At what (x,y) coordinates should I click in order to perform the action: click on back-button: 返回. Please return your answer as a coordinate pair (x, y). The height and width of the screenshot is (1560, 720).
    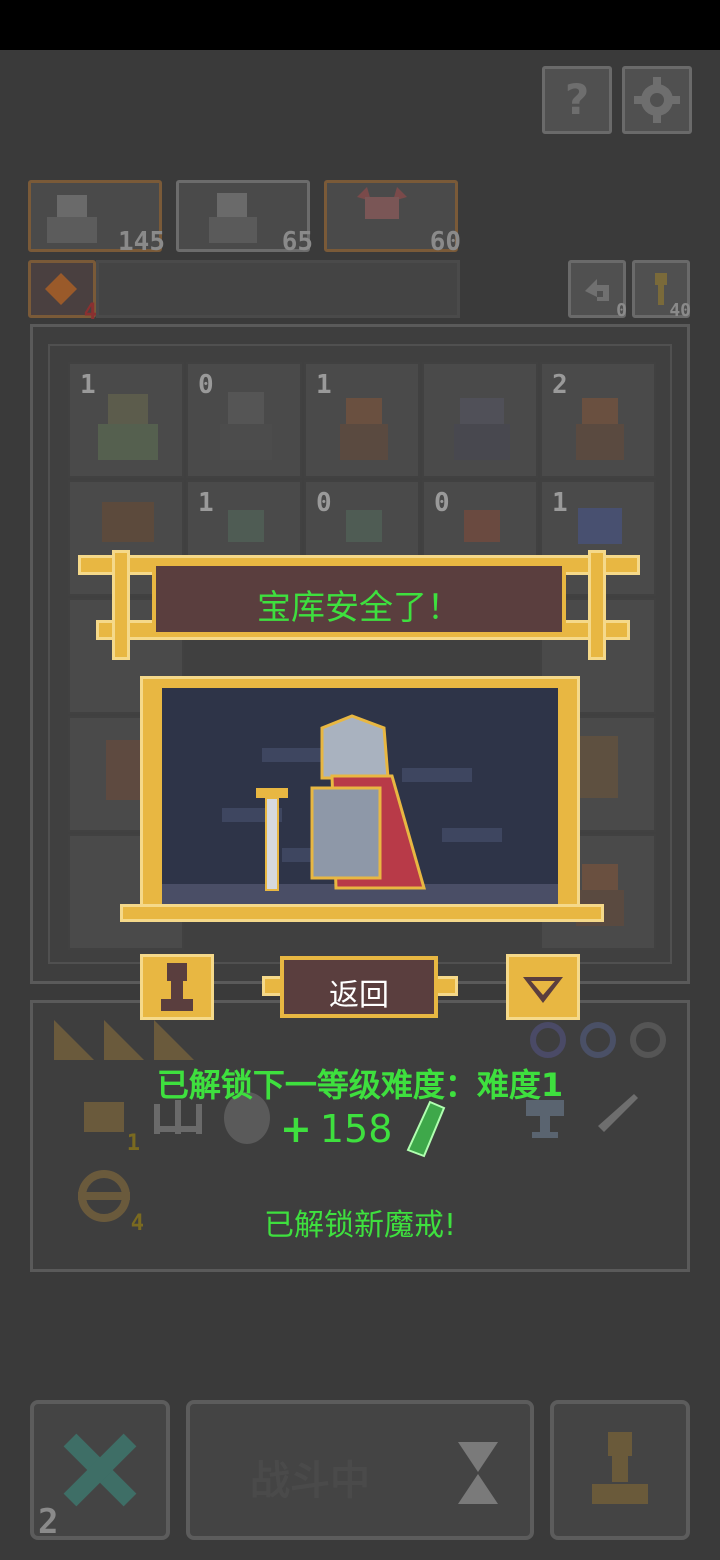
    Looking at the image, I should click on (359, 987).